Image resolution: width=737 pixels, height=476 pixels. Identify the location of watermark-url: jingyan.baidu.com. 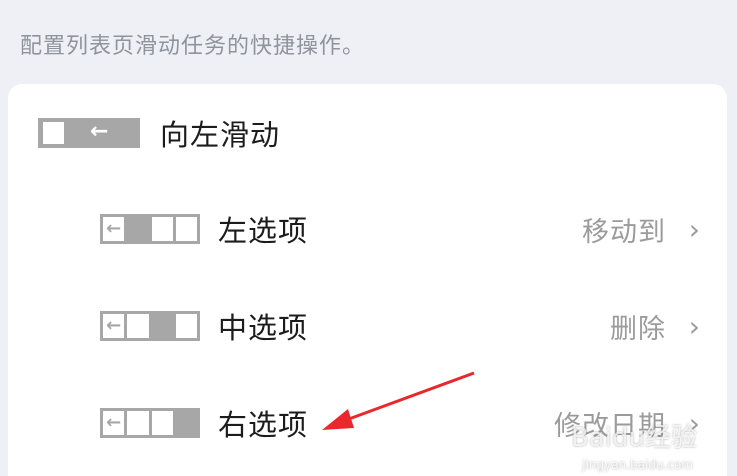
(637, 465).